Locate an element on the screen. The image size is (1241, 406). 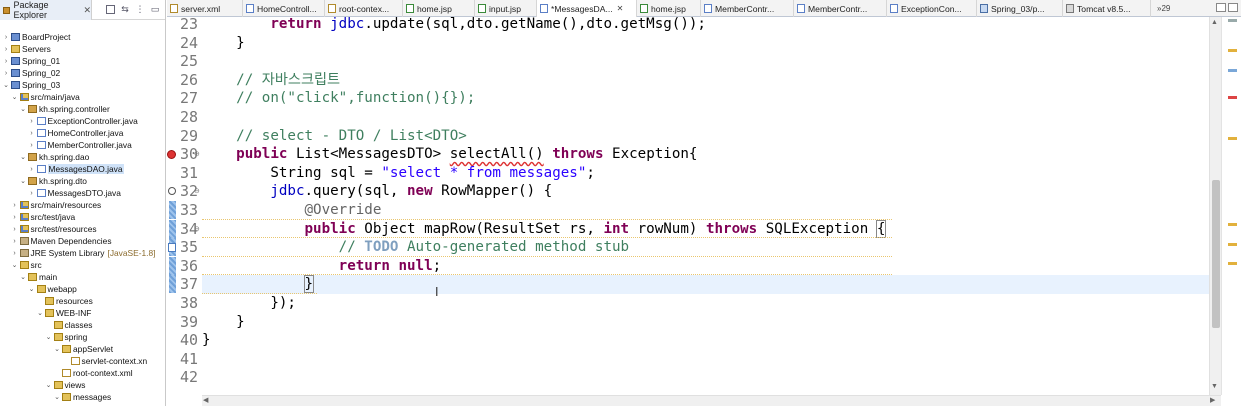
close-tab-icon: ✕ is located at coordinates (620, 8).